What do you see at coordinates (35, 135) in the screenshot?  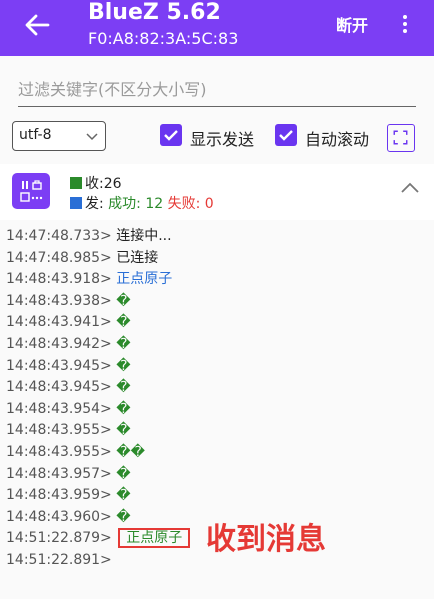 I see `encoding-value: utf-8` at bounding box center [35, 135].